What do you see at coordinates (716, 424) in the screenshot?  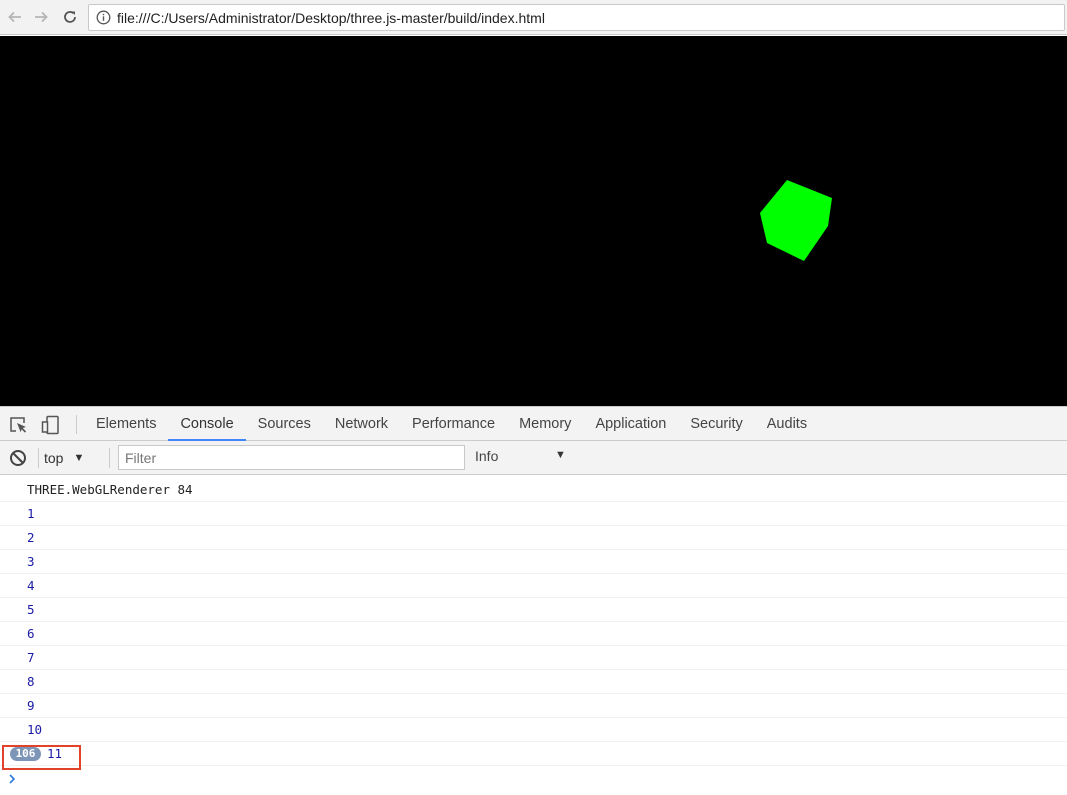 I see `tab-security: Security` at bounding box center [716, 424].